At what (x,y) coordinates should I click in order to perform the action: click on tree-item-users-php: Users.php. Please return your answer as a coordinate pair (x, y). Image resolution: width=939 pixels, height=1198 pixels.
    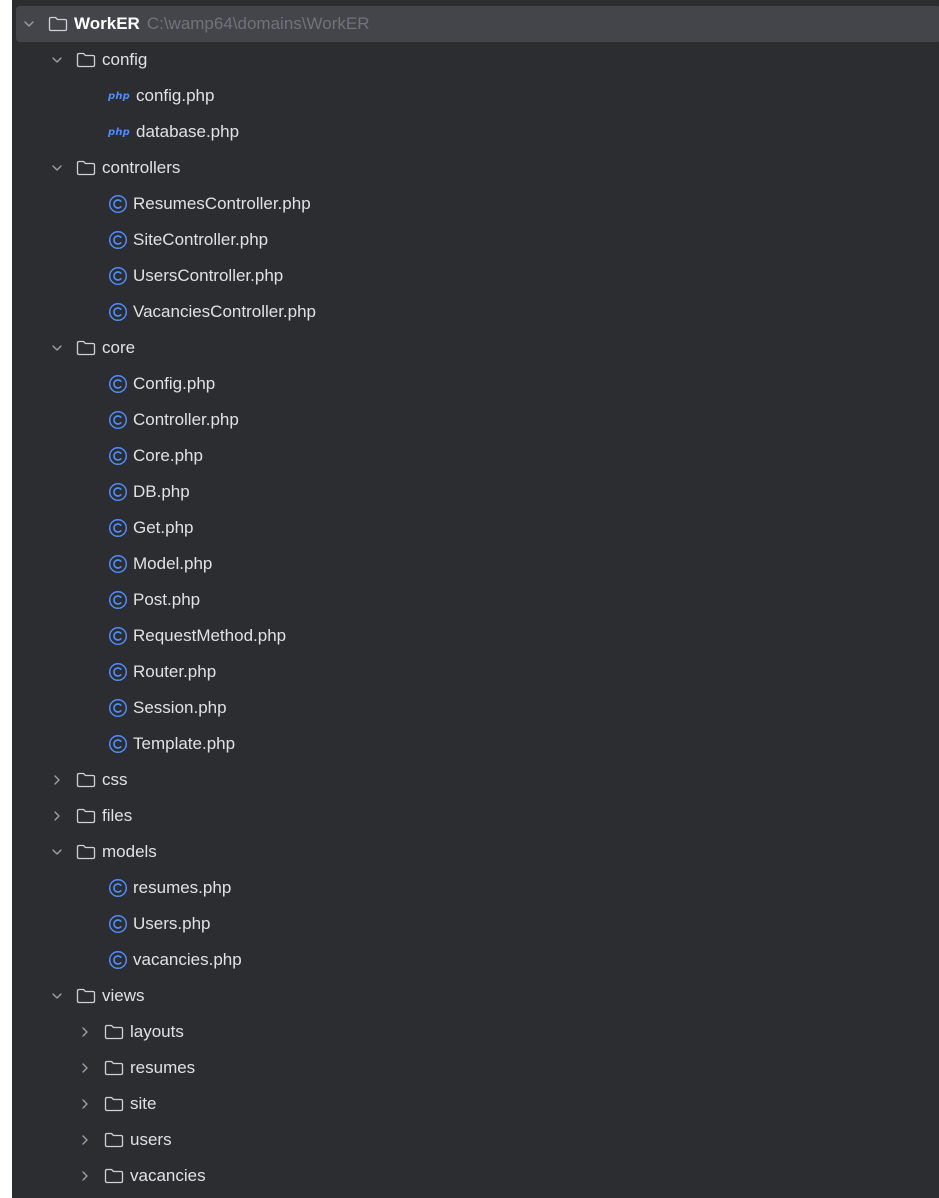
    Looking at the image, I should click on (111, 924).